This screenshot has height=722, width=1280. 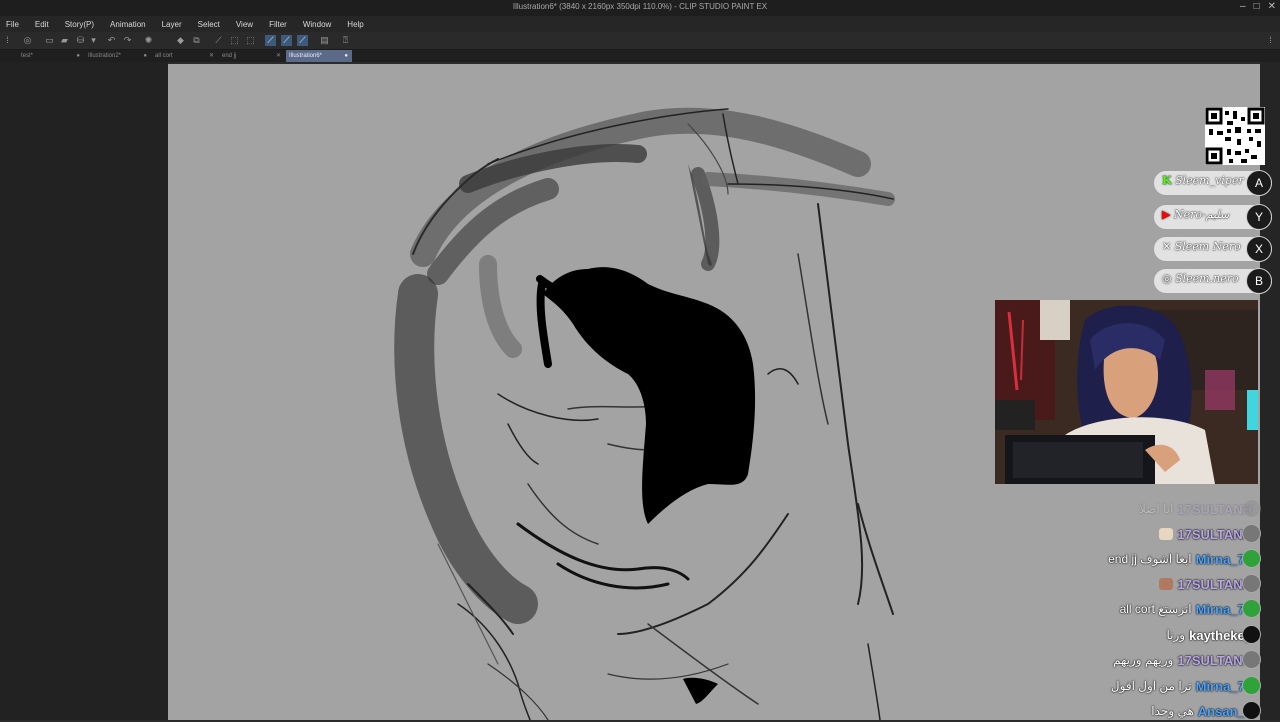 I want to click on undo-icon: ↶, so click(x=111, y=40).